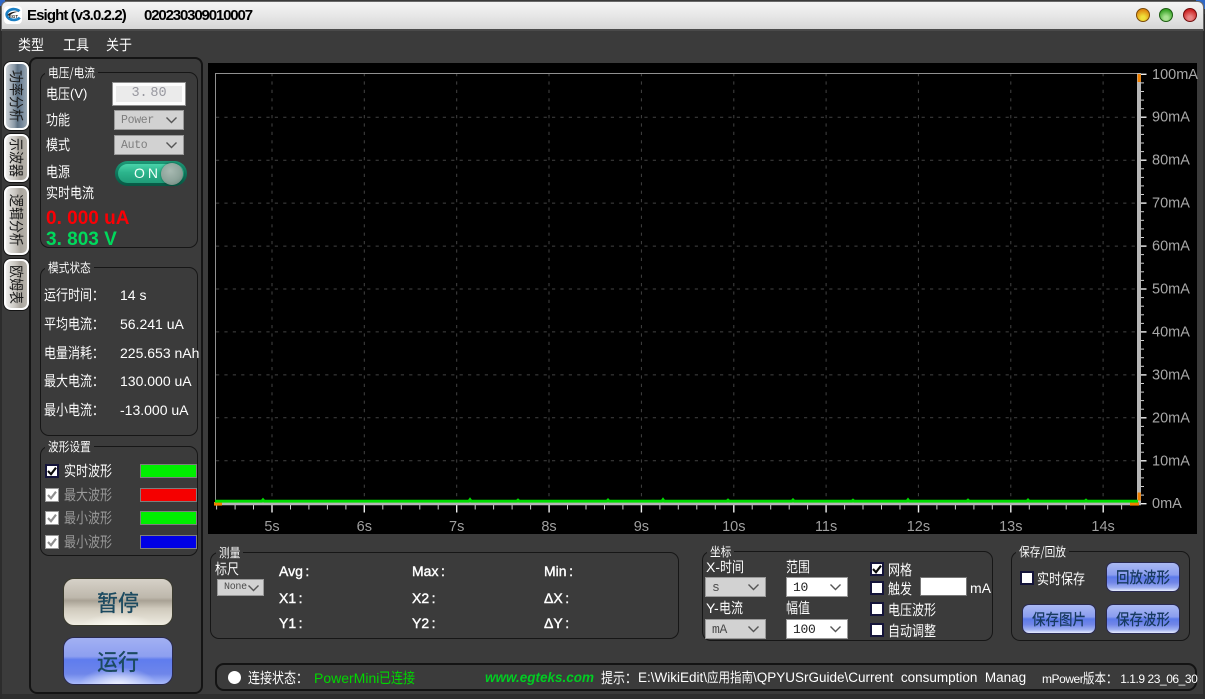 The image size is (1205, 699). I want to click on svg-text: 10mA, so click(1171, 461).